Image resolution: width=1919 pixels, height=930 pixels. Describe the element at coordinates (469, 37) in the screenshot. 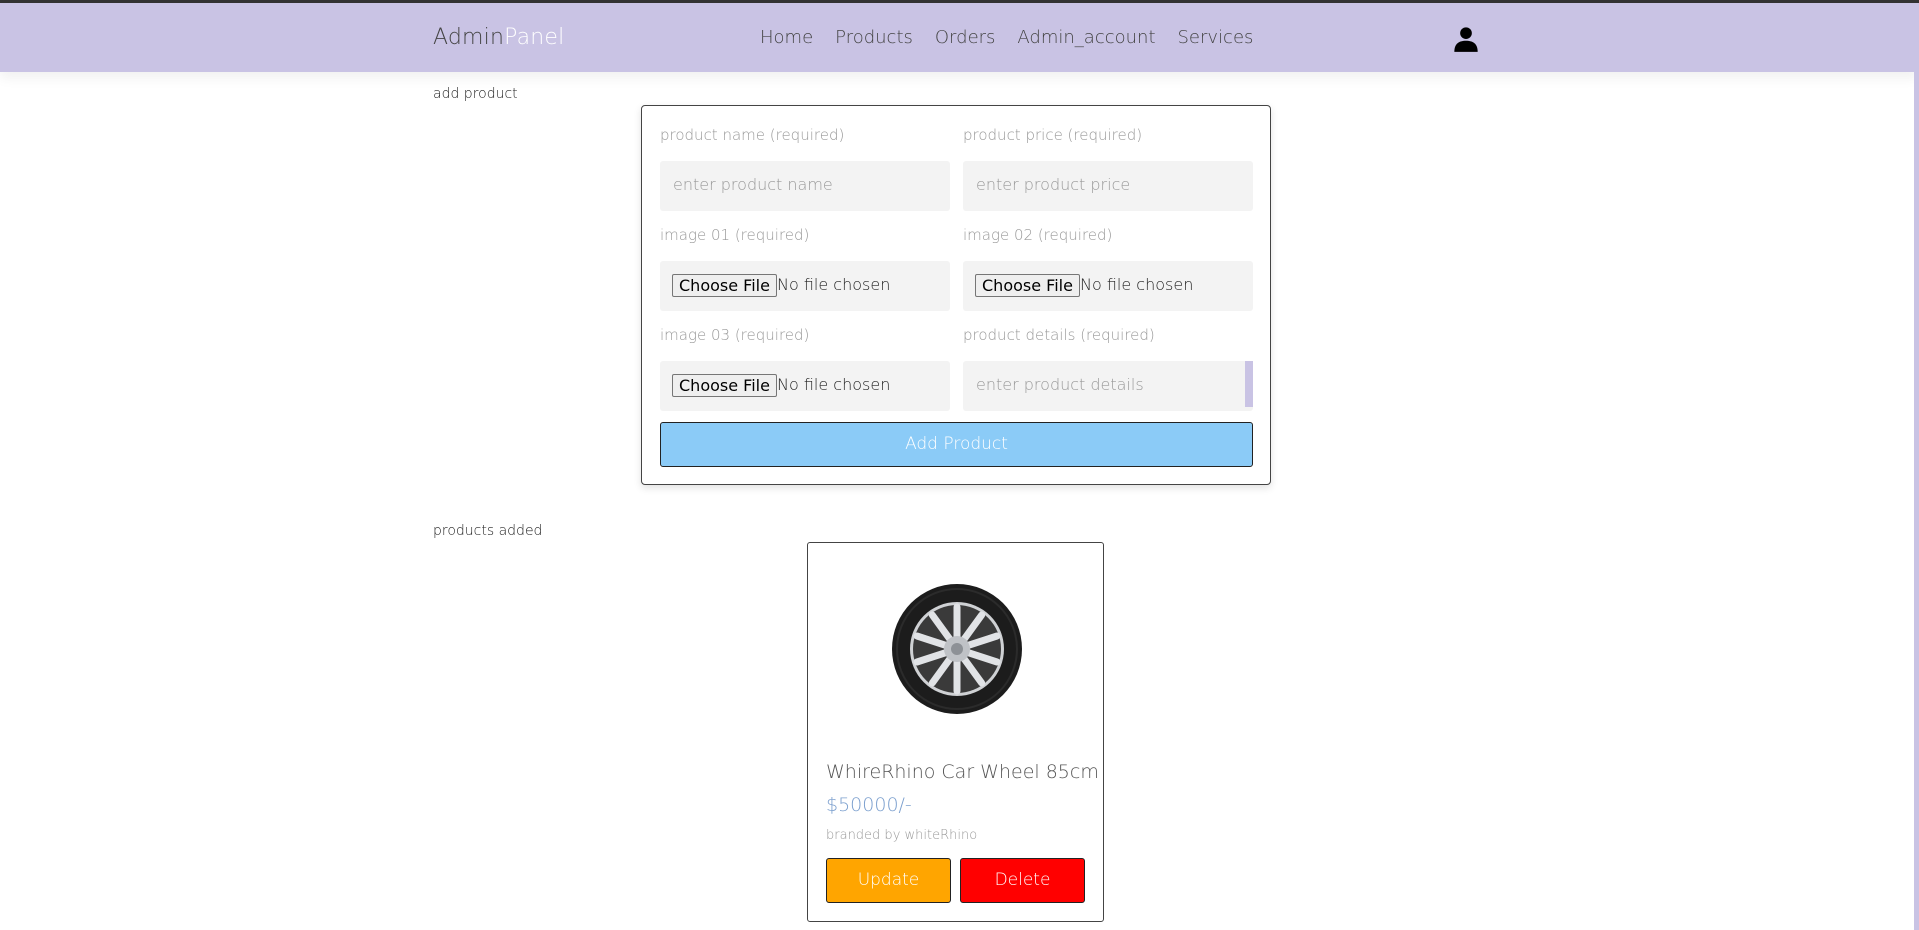

I see `logo-main-text: Admin` at that location.